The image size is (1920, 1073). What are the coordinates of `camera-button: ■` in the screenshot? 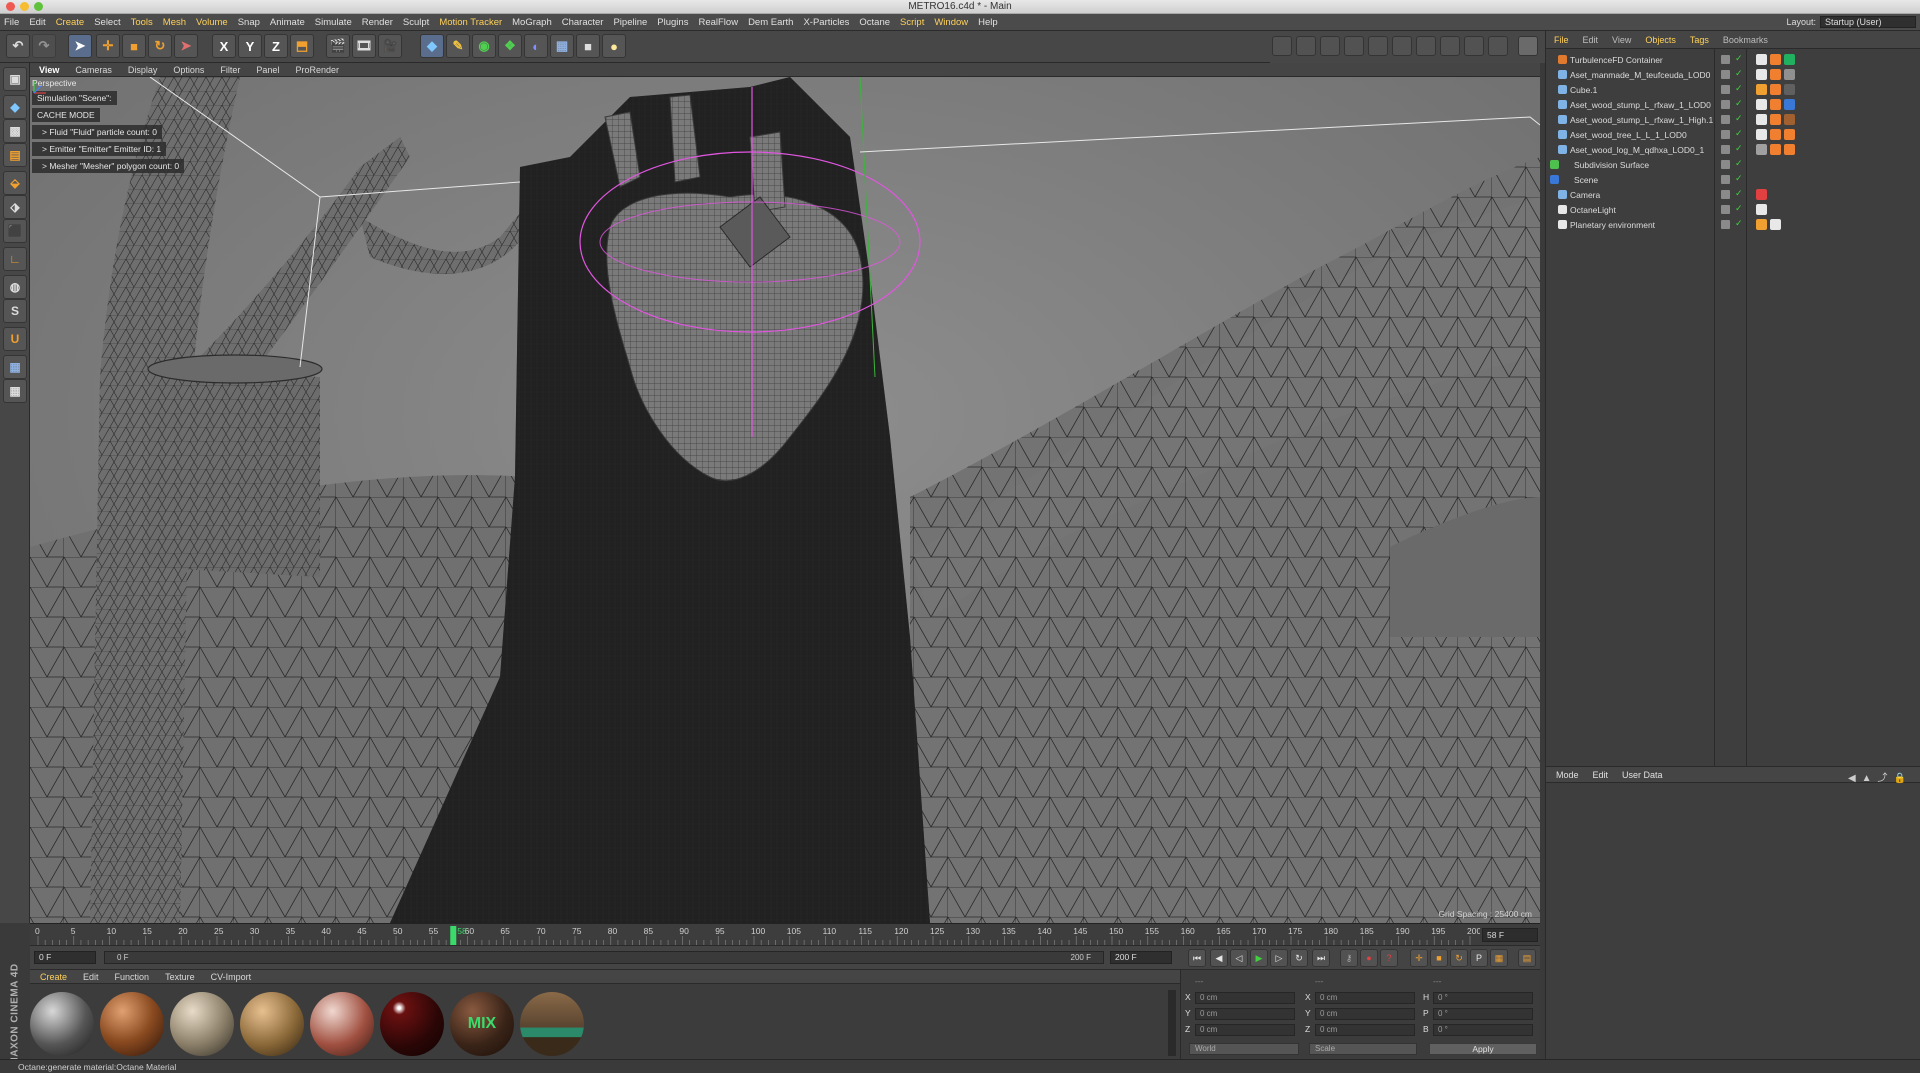 It's located at (588, 46).